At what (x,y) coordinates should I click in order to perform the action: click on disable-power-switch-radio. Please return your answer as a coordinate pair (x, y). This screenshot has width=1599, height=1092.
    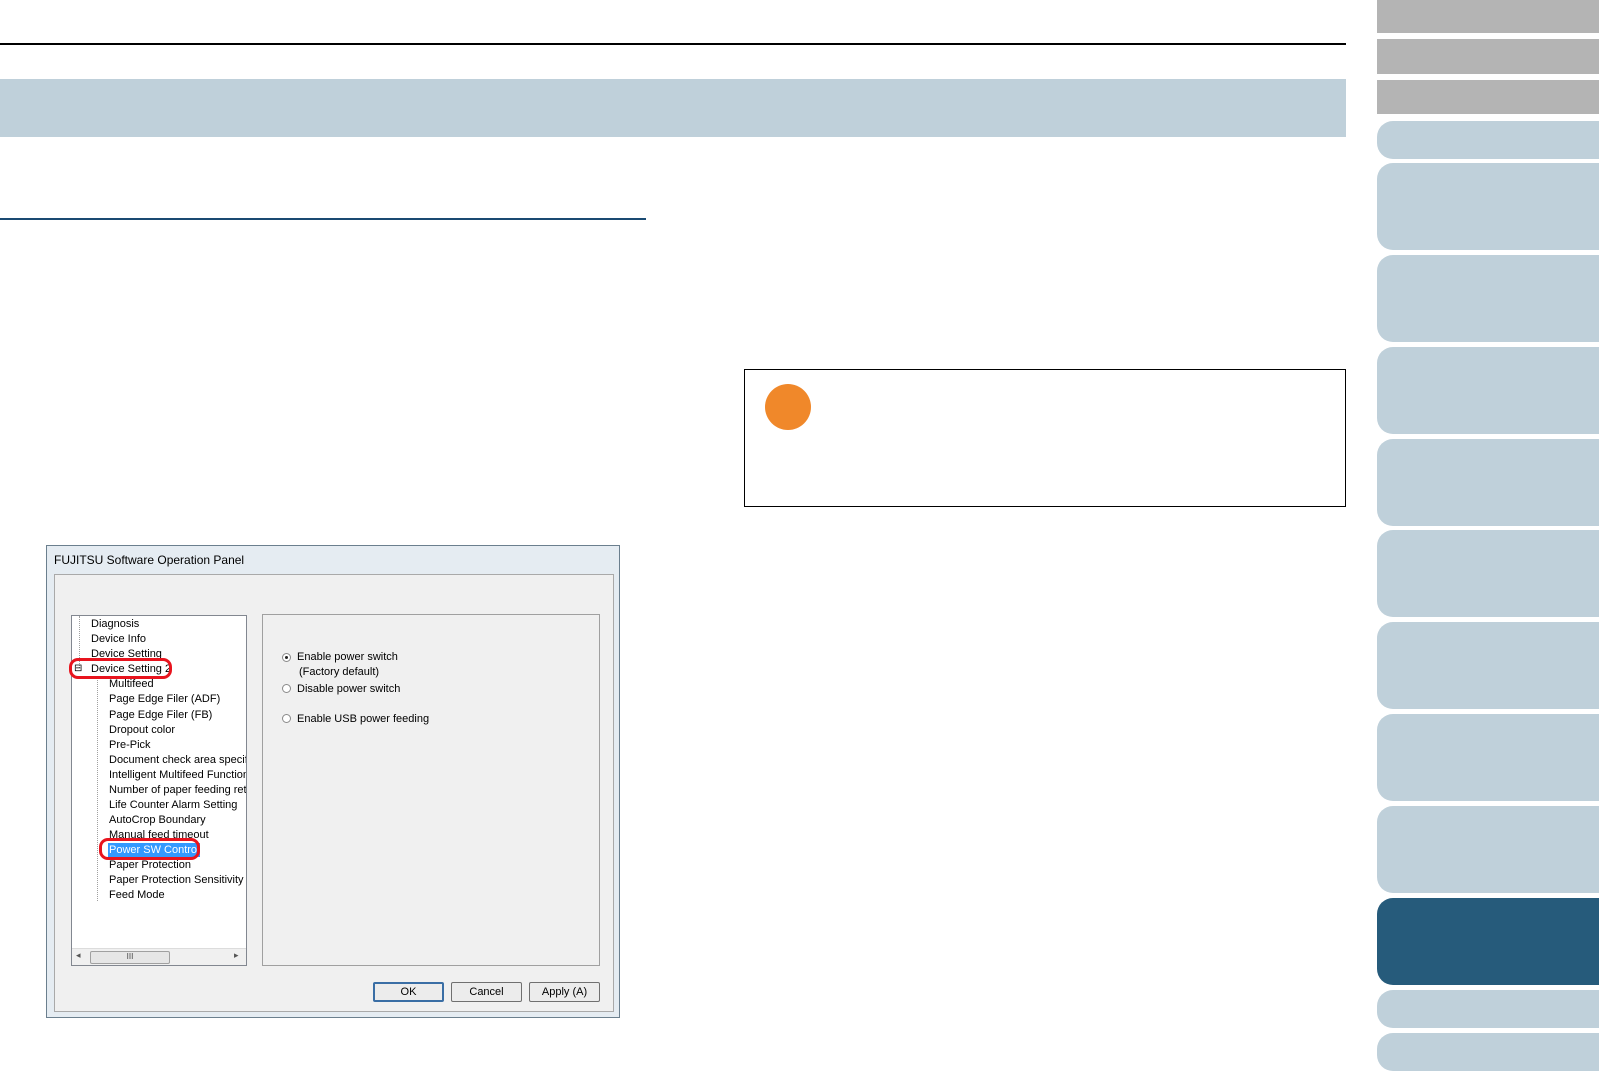
    Looking at the image, I should click on (286, 688).